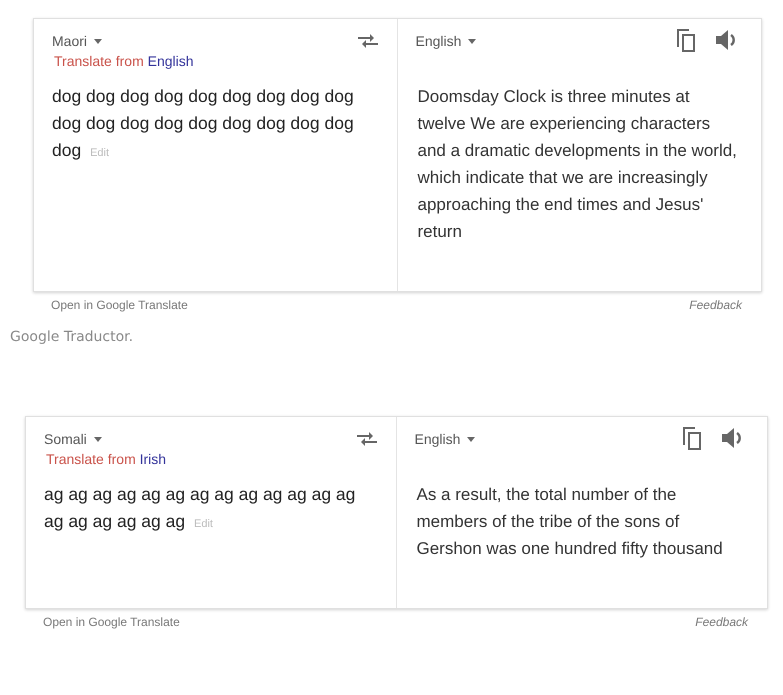 This screenshot has width=783, height=695. Describe the element at coordinates (124, 61) in the screenshot. I see `detected-language-hint: Translate from English` at that location.